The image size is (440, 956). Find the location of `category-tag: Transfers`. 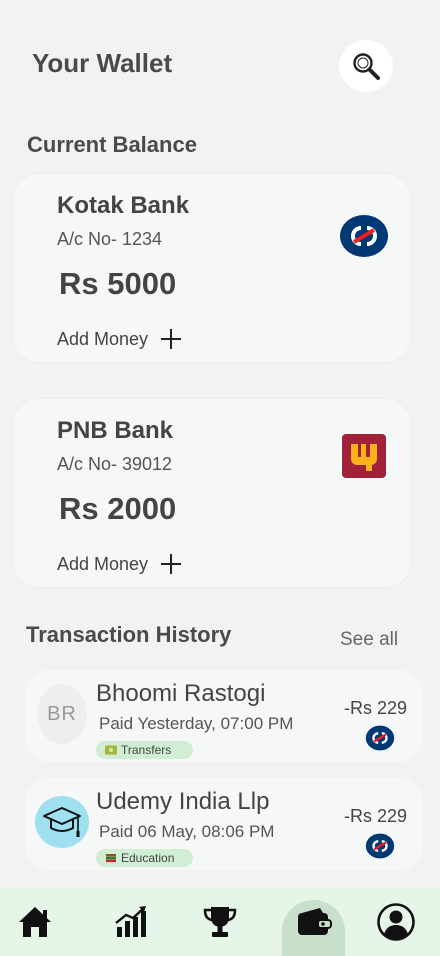

category-tag: Transfers is located at coordinates (144, 750).